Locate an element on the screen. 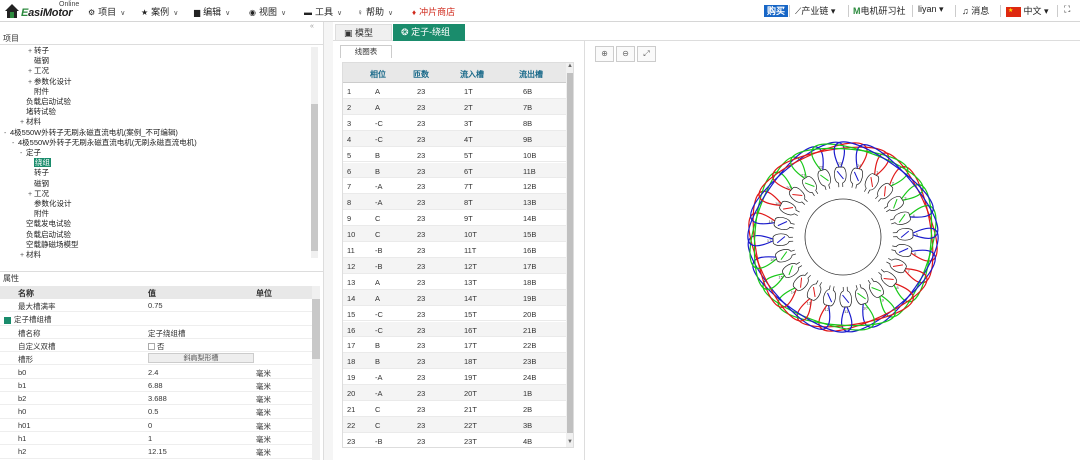 This screenshot has height=460, width=1080. tree-node: 参数化设计 is located at coordinates (50, 203).